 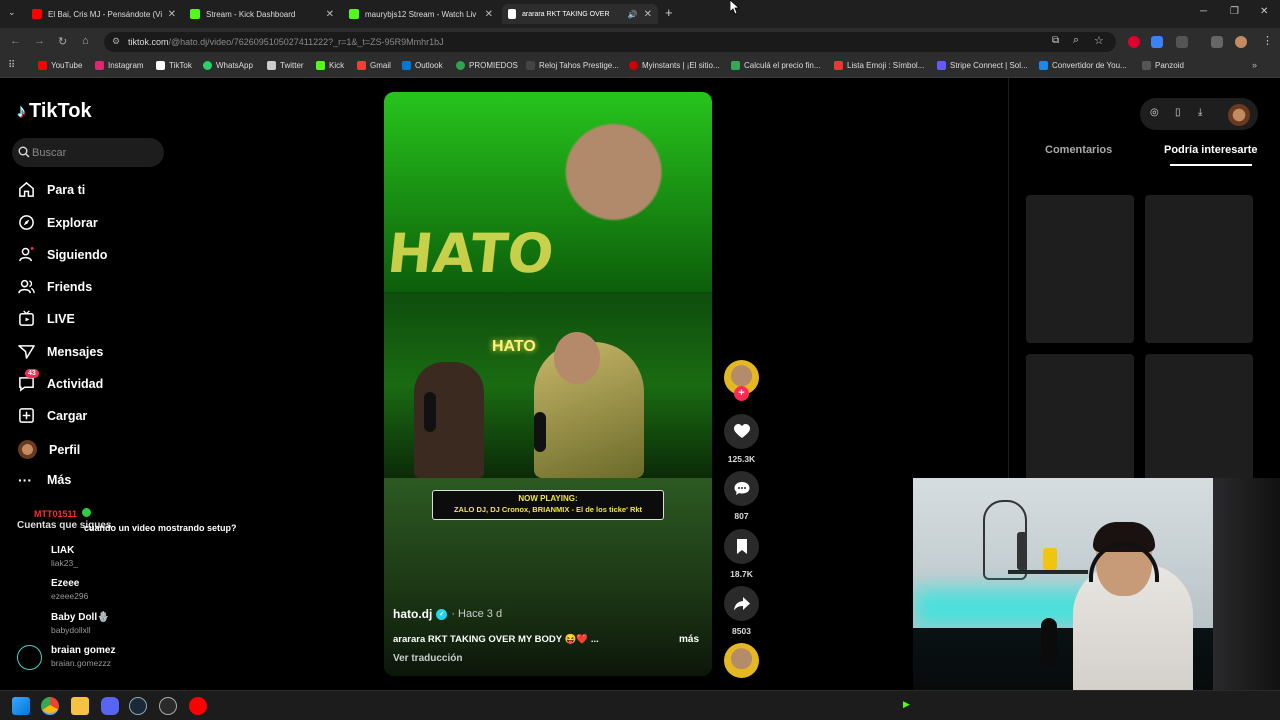 I want to click on youtube-app-icon, so click(x=198, y=706).